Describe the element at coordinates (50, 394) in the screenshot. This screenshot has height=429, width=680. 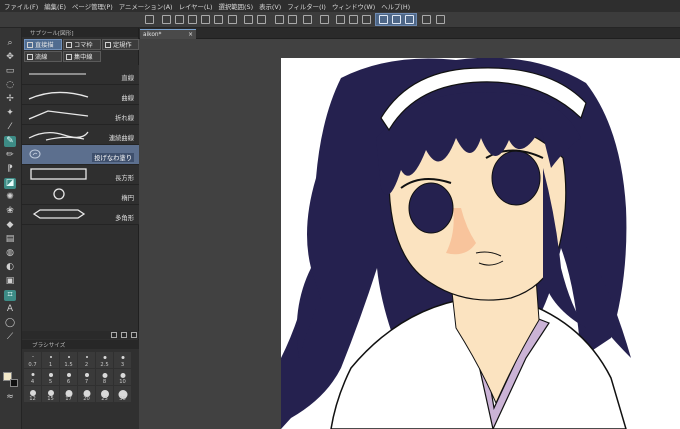
I see `brush-size-cell: 15` at that location.